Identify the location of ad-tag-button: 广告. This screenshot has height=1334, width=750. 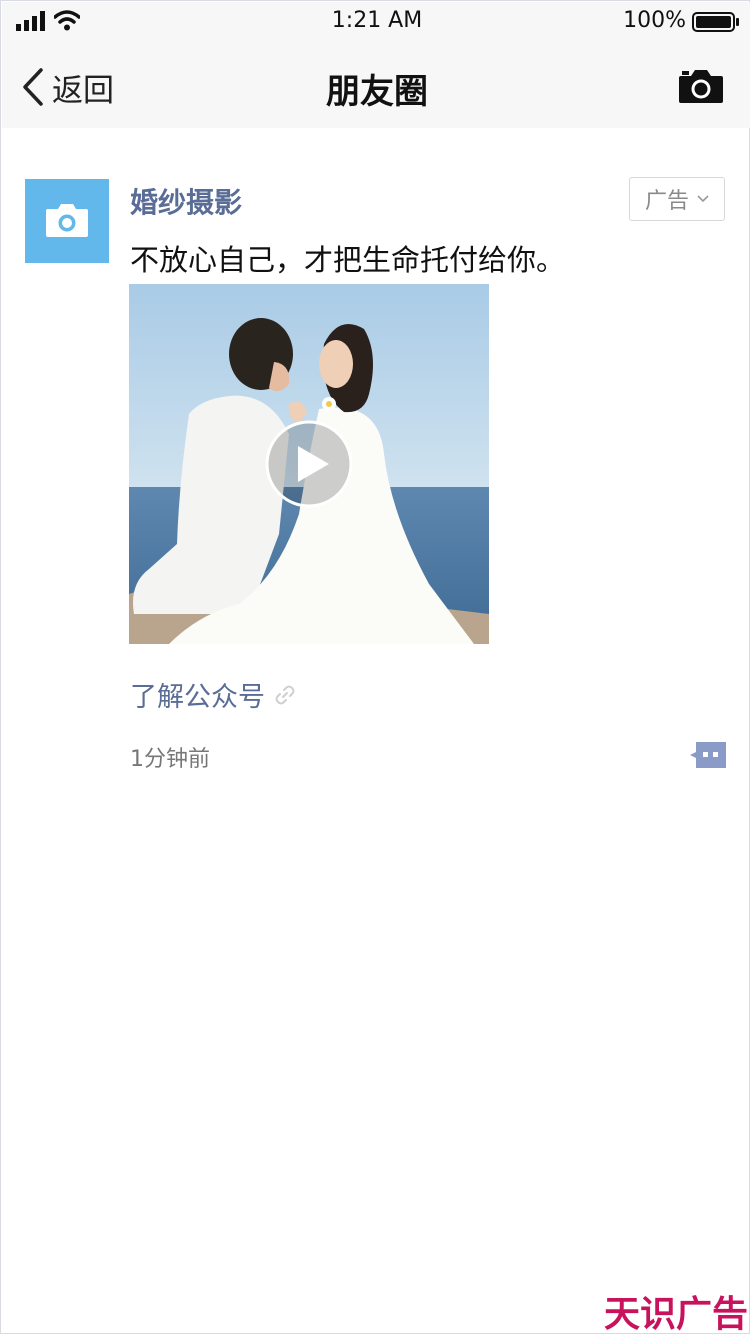
(677, 199).